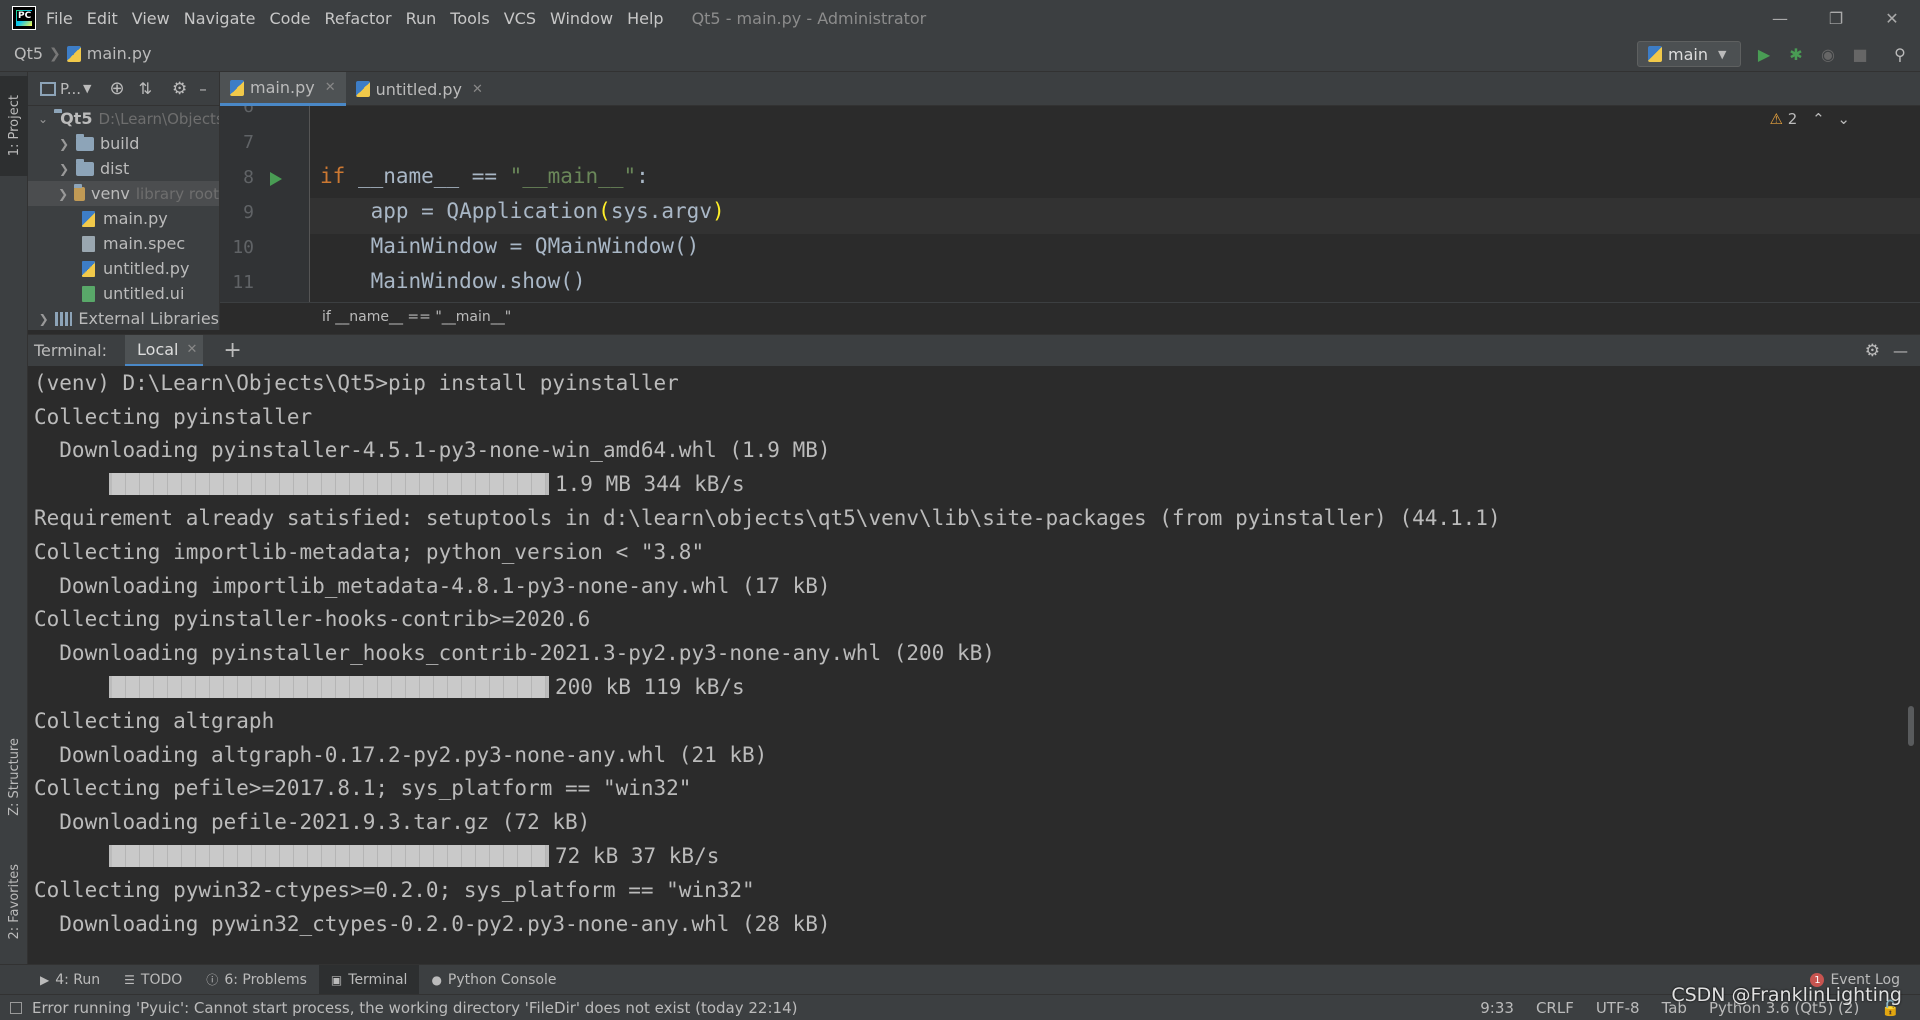 The width and height of the screenshot is (1920, 1020). What do you see at coordinates (1828, 54) in the screenshot?
I see `coverage-icon: ◉` at bounding box center [1828, 54].